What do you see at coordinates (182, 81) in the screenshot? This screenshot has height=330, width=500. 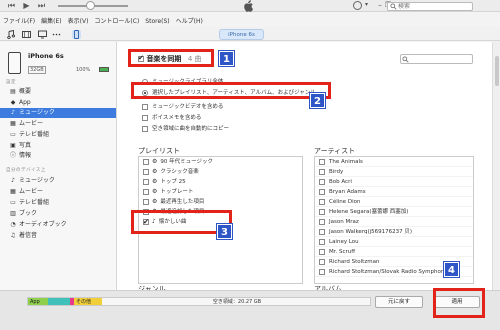 I see `option-entire-library: ミュージックライブラリ全体` at bounding box center [182, 81].